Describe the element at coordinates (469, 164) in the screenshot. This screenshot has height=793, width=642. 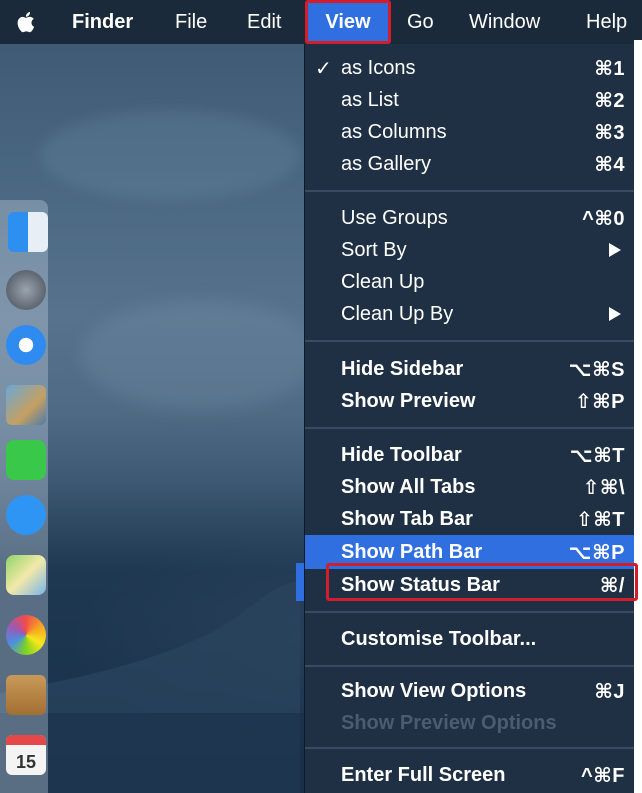
I see `menu-item-as-gallery: as Gallery ⌘4` at that location.